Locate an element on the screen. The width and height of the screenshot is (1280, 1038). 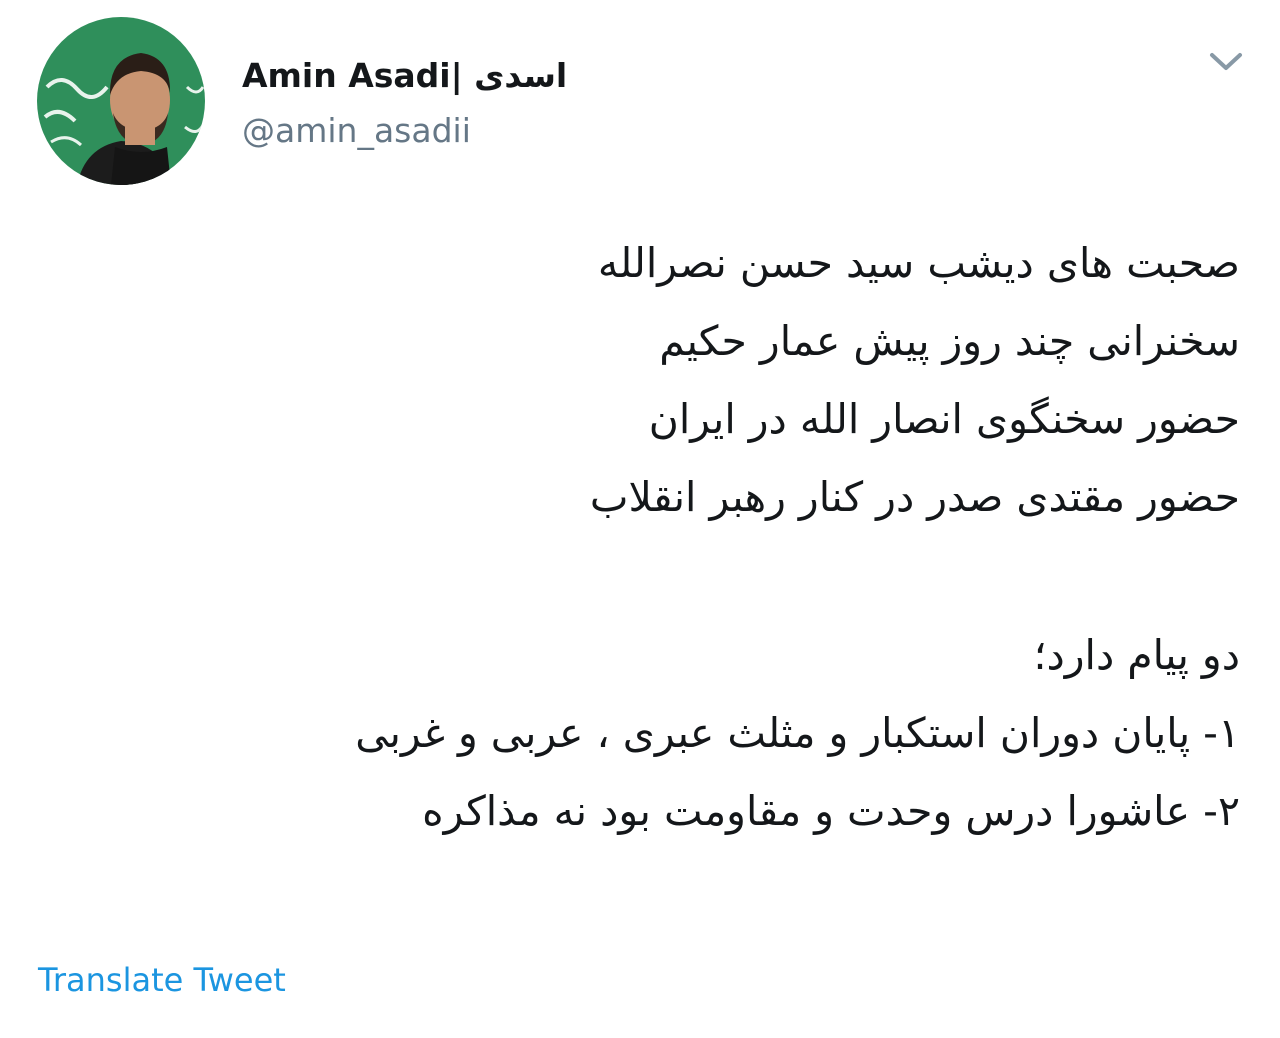
tweet-line: حضور سخنگوی انصار الله در ایران is located at coordinates (944, 419).